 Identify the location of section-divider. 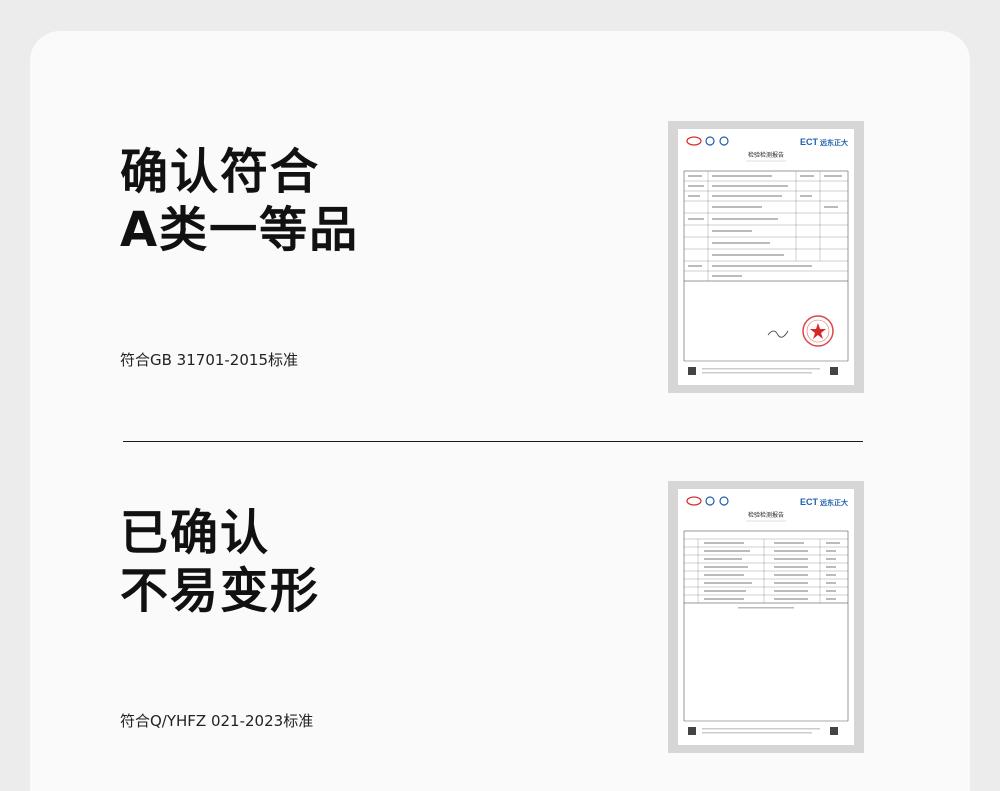
(493, 441).